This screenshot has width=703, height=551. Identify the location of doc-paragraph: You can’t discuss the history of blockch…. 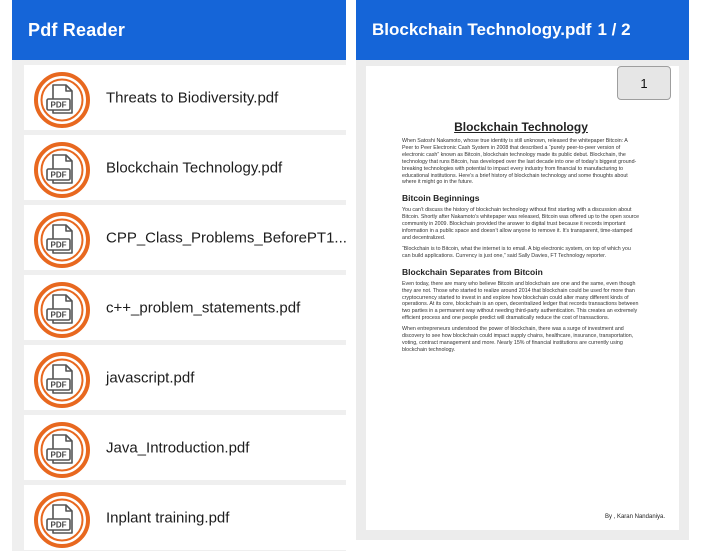
(521, 224).